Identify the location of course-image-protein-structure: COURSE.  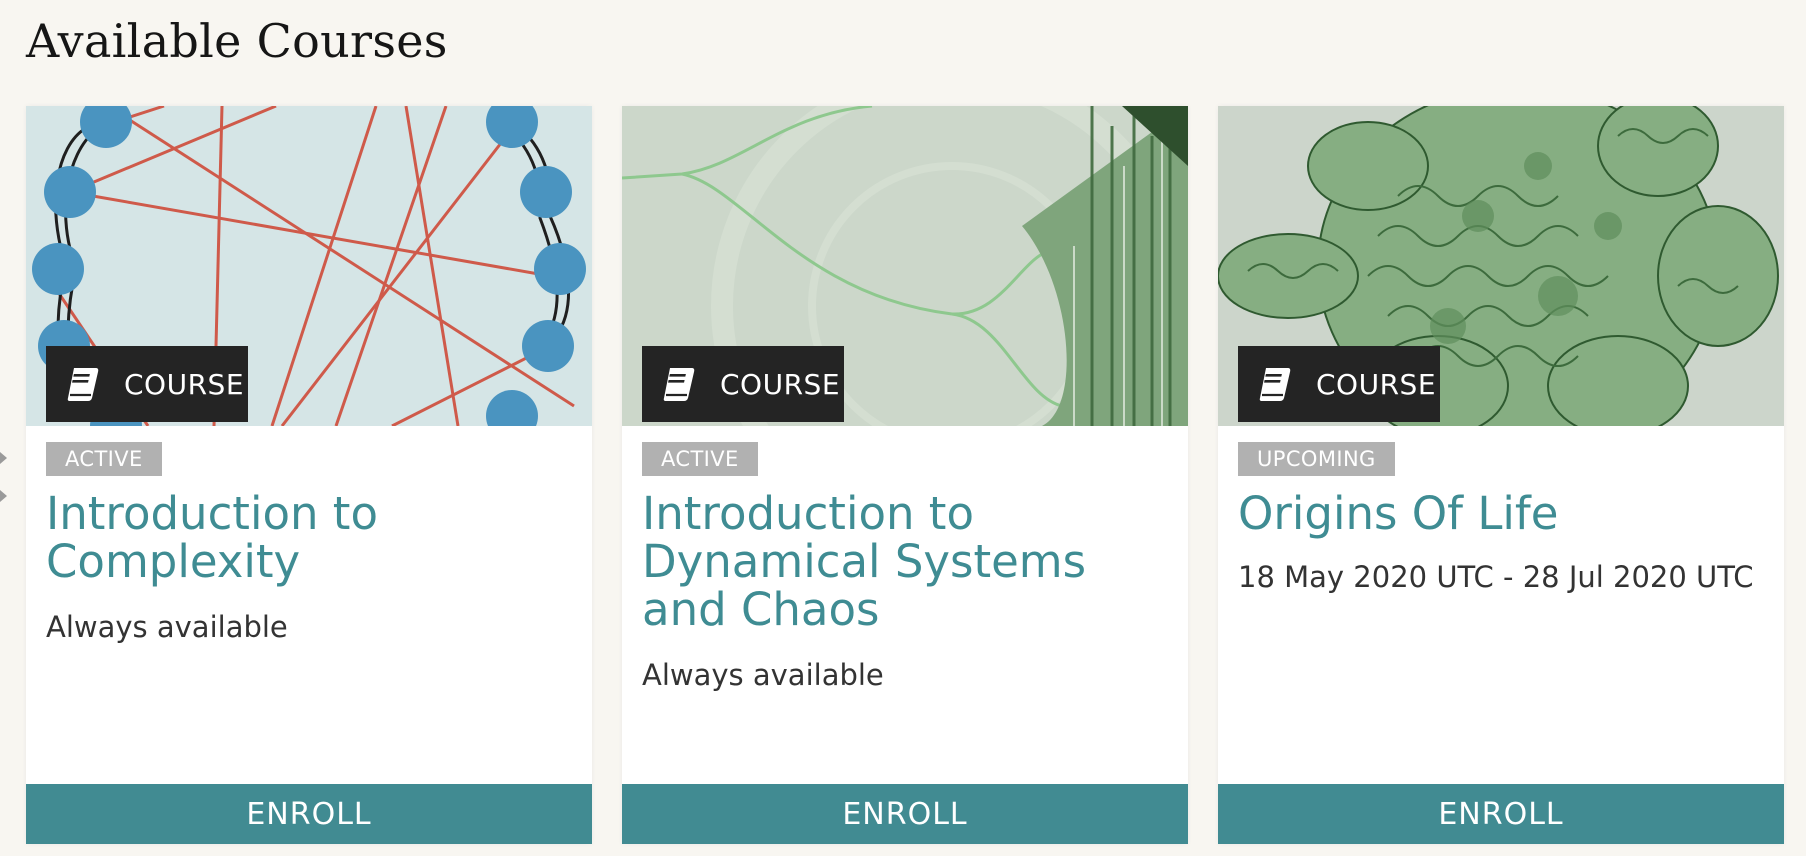
(1501, 266).